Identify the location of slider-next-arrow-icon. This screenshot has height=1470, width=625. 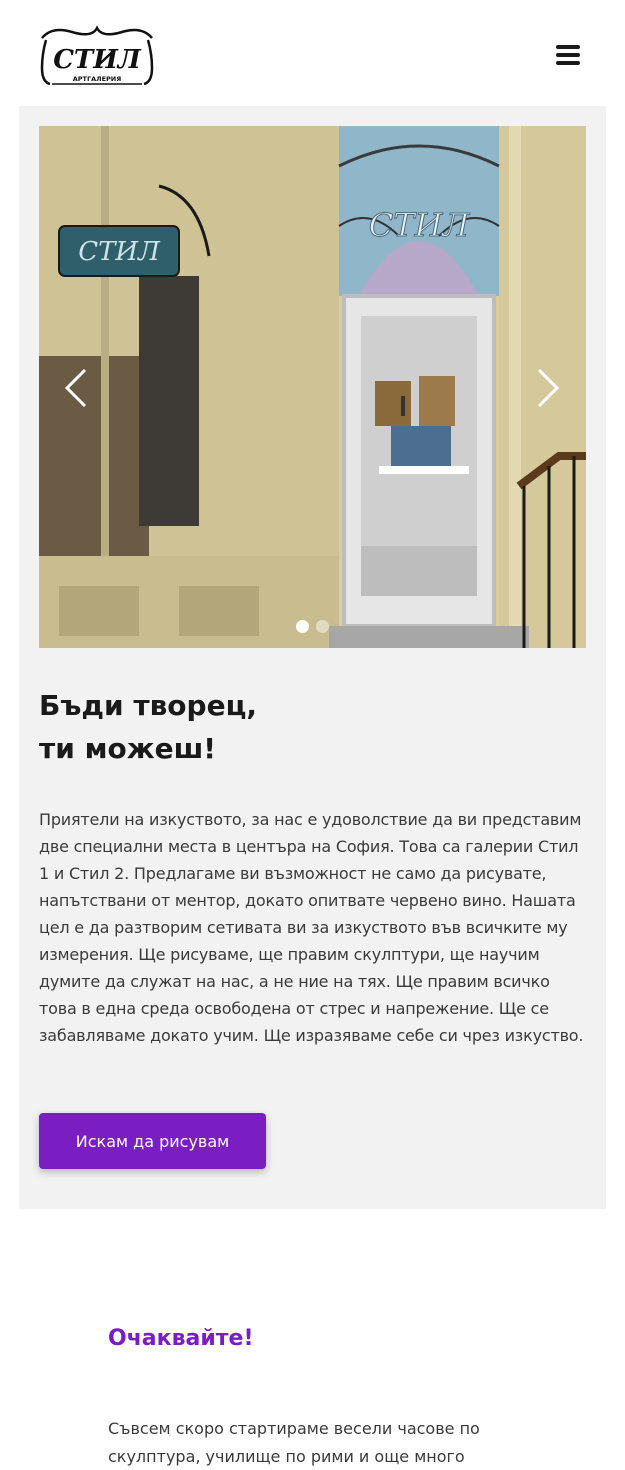
(548, 388).